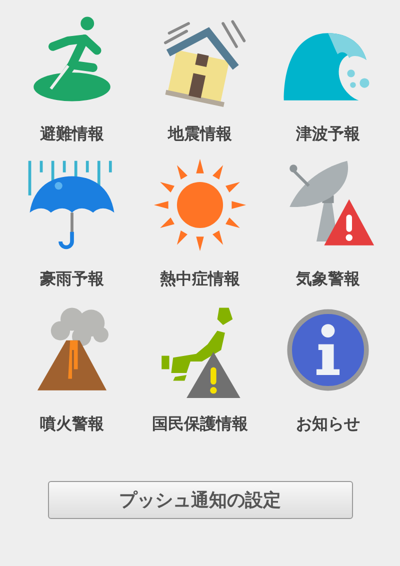 Image resolution: width=400 pixels, height=566 pixels. Describe the element at coordinates (328, 226) in the screenshot. I see `menu-tile: 気象警報` at that location.